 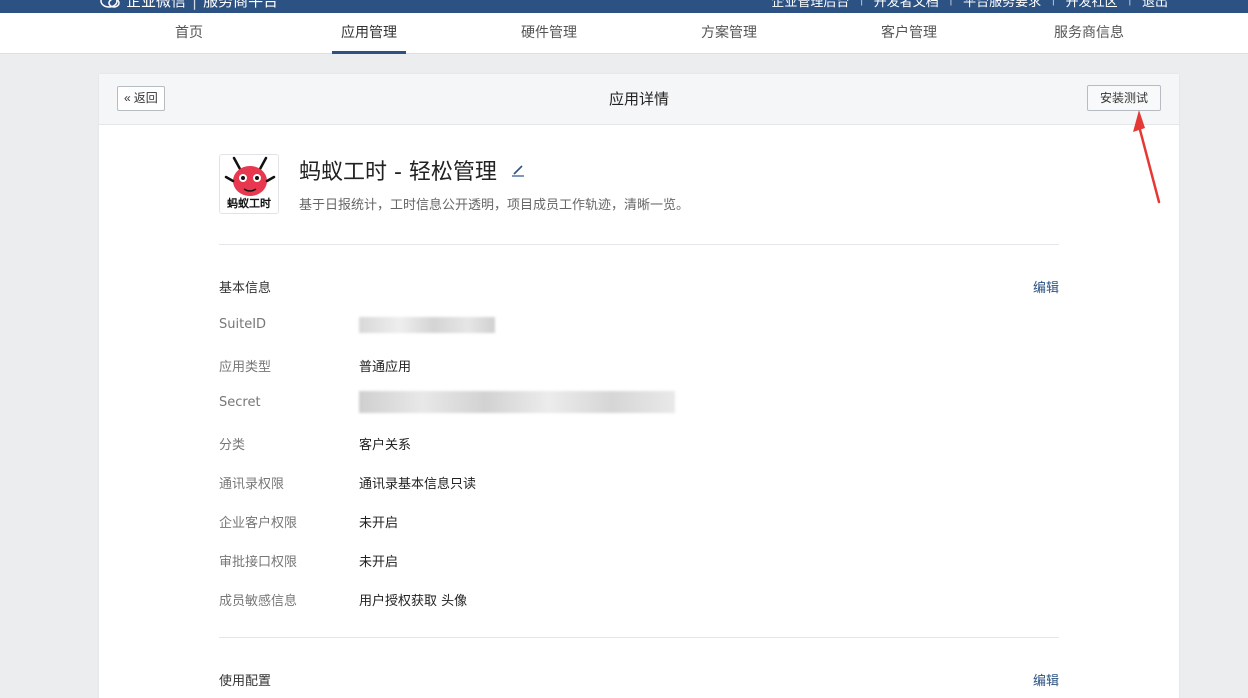 I want to click on header-links: 企业管理后台 | 开发者文档 | 平台服务要求 | 开发社区 | 退出, so click(x=969, y=5).